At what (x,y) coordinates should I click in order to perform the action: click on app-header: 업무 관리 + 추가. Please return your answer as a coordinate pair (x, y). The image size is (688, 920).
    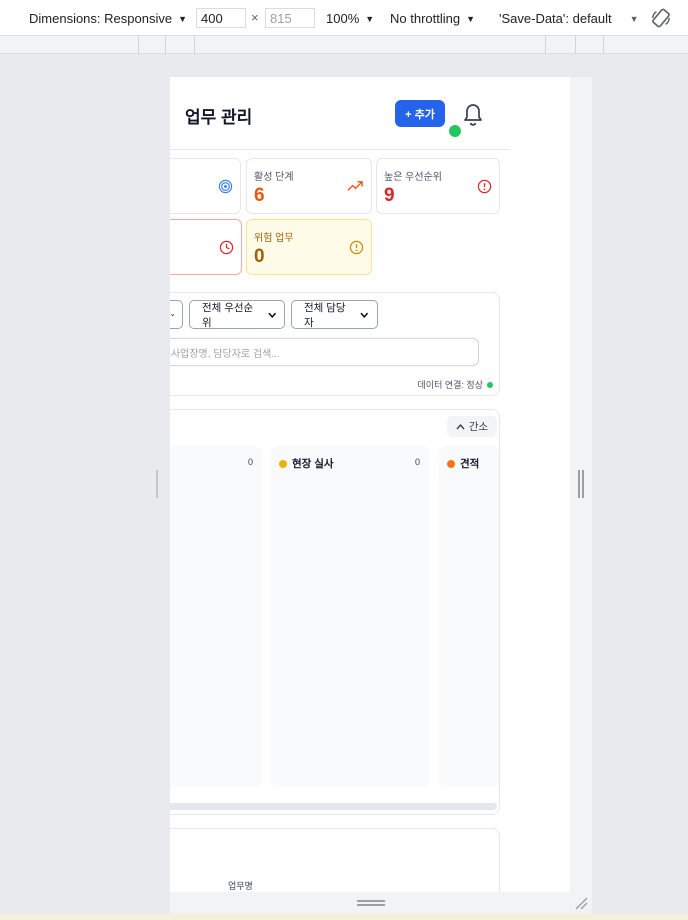
    Looking at the image, I should click on (340, 113).